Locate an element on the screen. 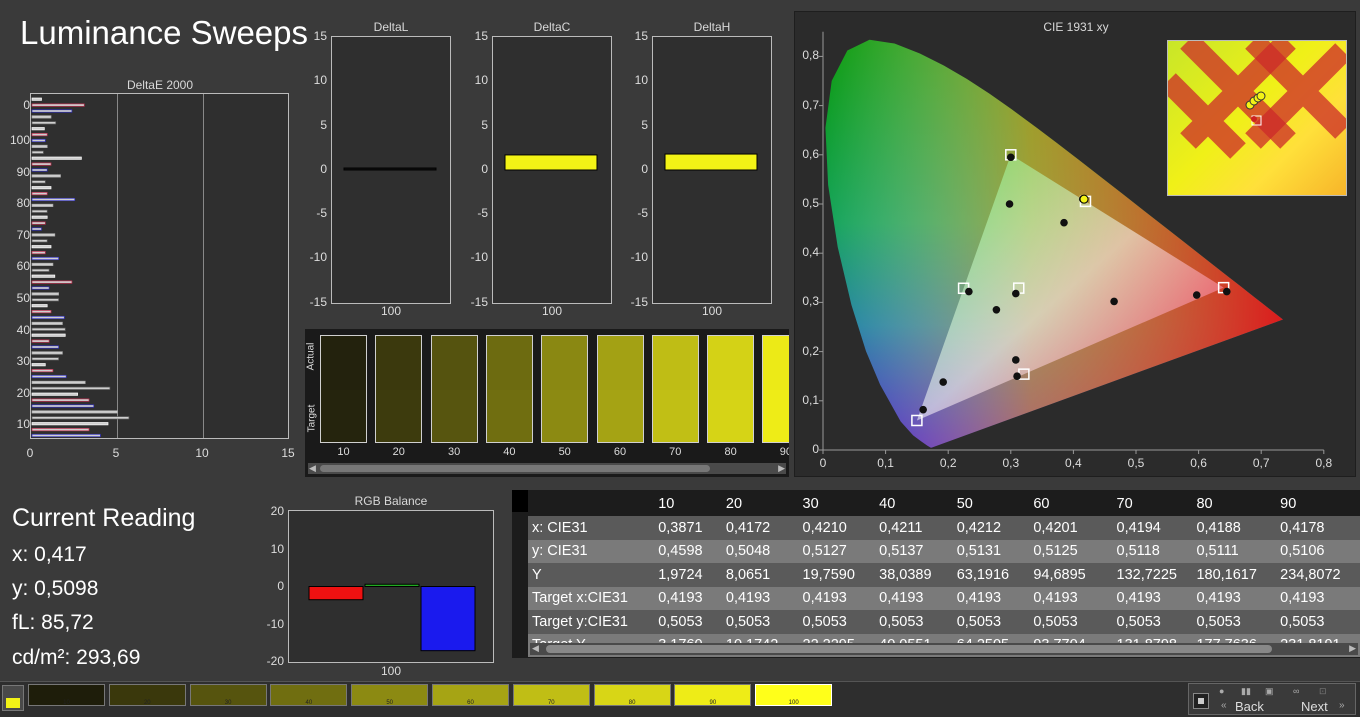 Image resolution: width=1360 pixels, height=717 pixels. deltae-chart is located at coordinates (159, 266).